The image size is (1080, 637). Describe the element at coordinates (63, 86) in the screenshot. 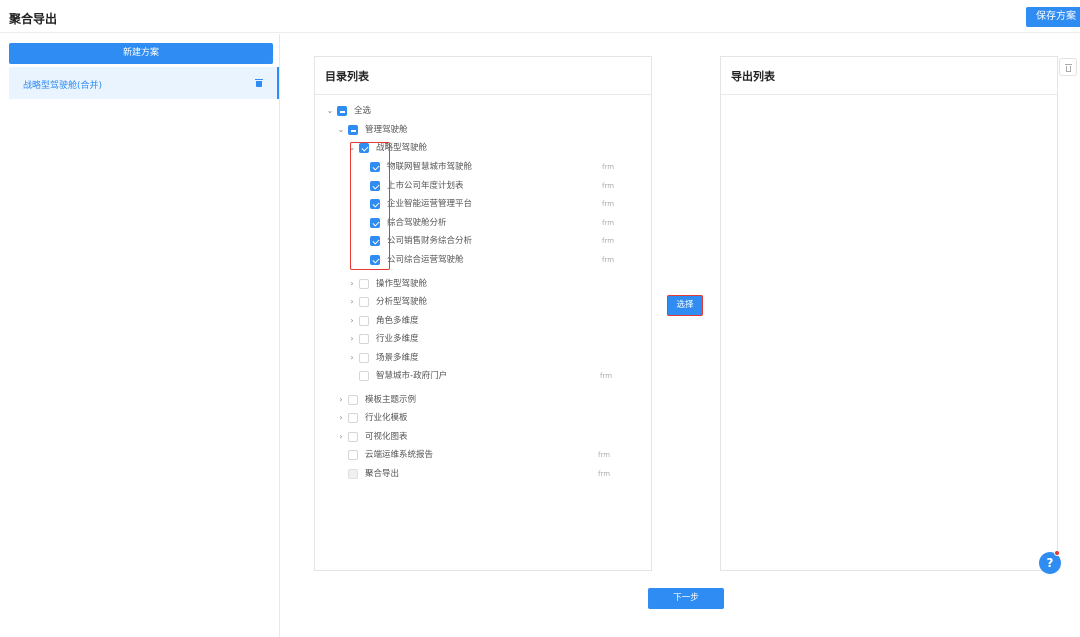

I see `plan-item-label: 战略型驾驶舱(合并)` at that location.